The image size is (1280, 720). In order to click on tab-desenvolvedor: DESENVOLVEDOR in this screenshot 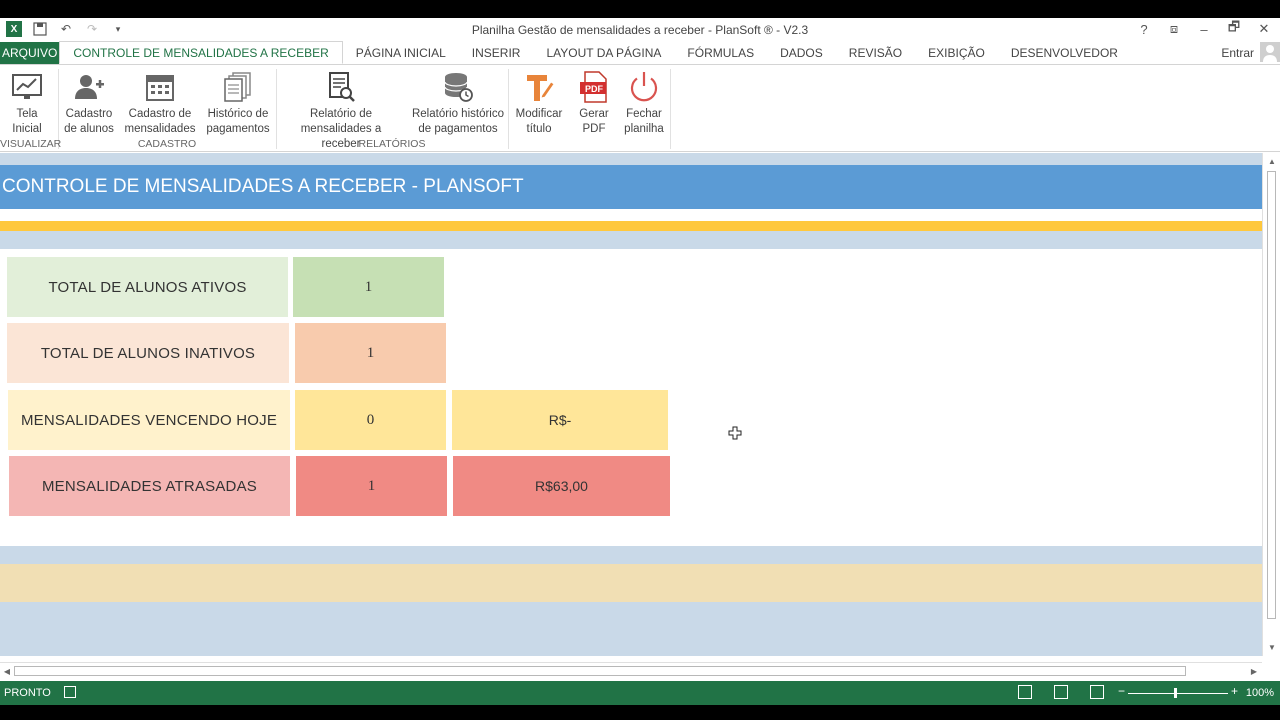, I will do `click(1064, 53)`.